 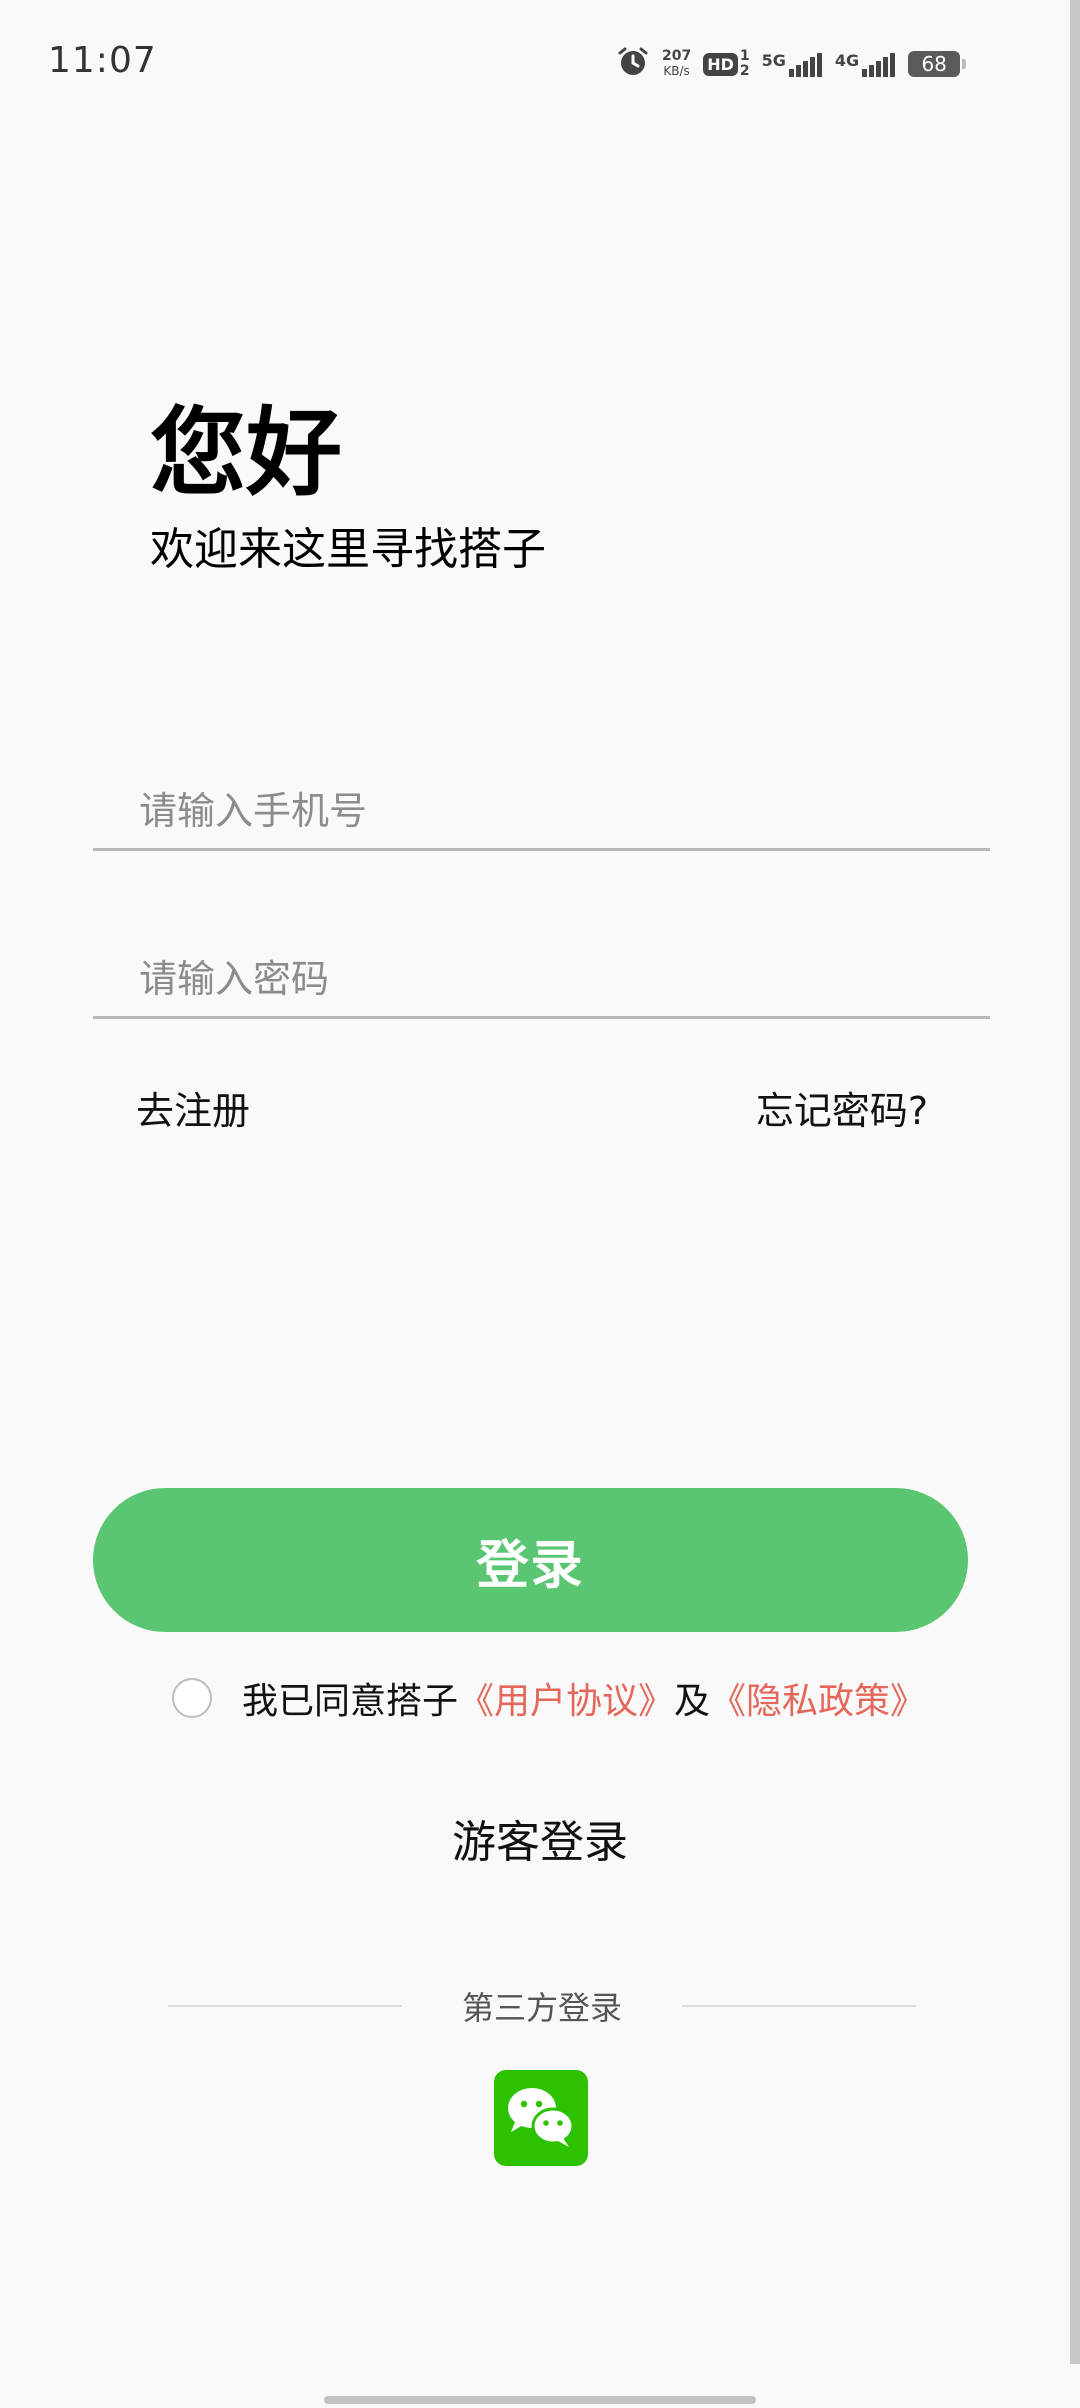 I want to click on agreement-row: 我已同意搭子 《用户协议》 及 《隐私政策》, so click(x=549, y=1698).